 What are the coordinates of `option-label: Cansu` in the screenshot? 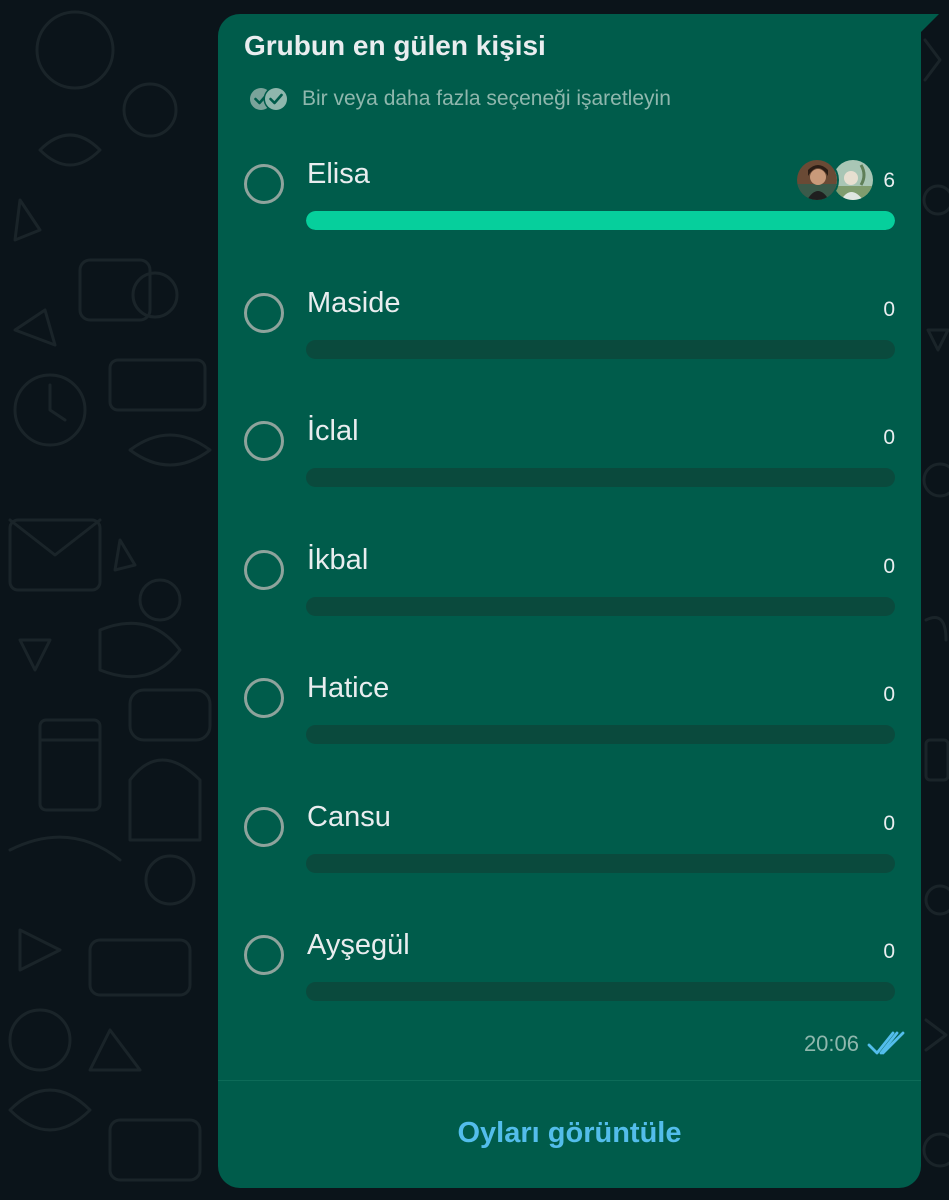 It's located at (349, 816).